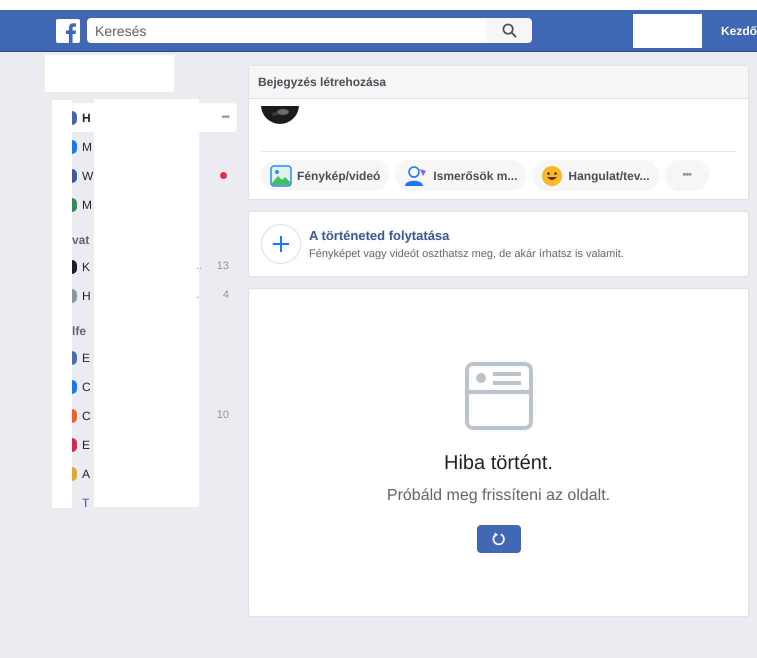  Describe the element at coordinates (498, 463) in the screenshot. I see `error-title: Hiba történt.` at that location.